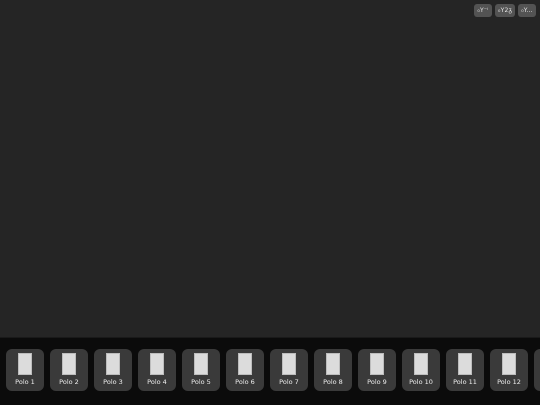  What do you see at coordinates (289, 382) in the screenshot?
I see `thumbnail-label: Polo 7` at bounding box center [289, 382].